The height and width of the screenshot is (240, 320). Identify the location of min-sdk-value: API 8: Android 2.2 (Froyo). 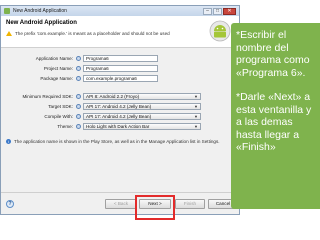
(113, 96).